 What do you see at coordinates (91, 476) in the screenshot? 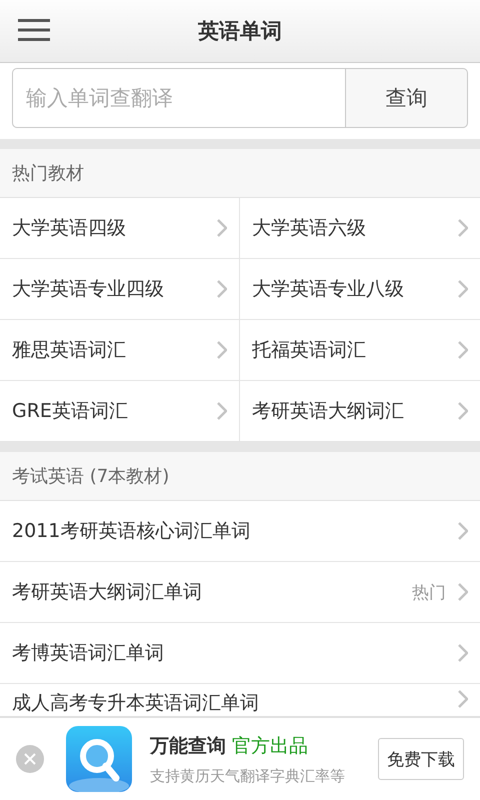
I see `section-title: 考试英语 (7本教材)` at bounding box center [91, 476].